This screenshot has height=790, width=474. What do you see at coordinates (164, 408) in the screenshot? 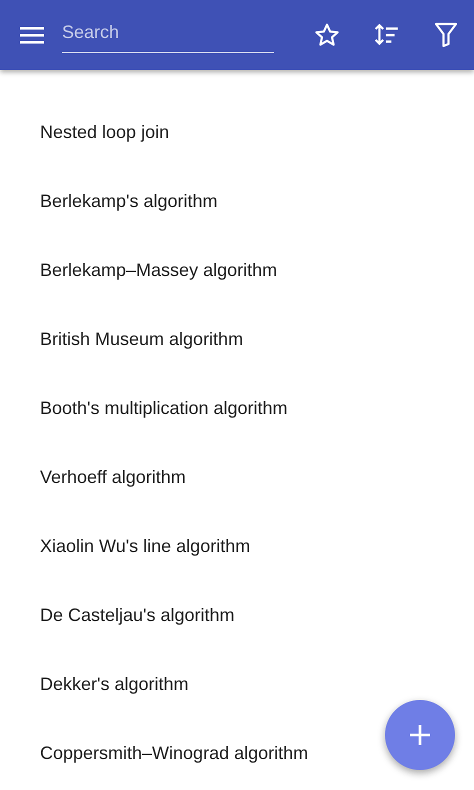
I see `list-item: Booth's multiplication algorithm` at bounding box center [164, 408].